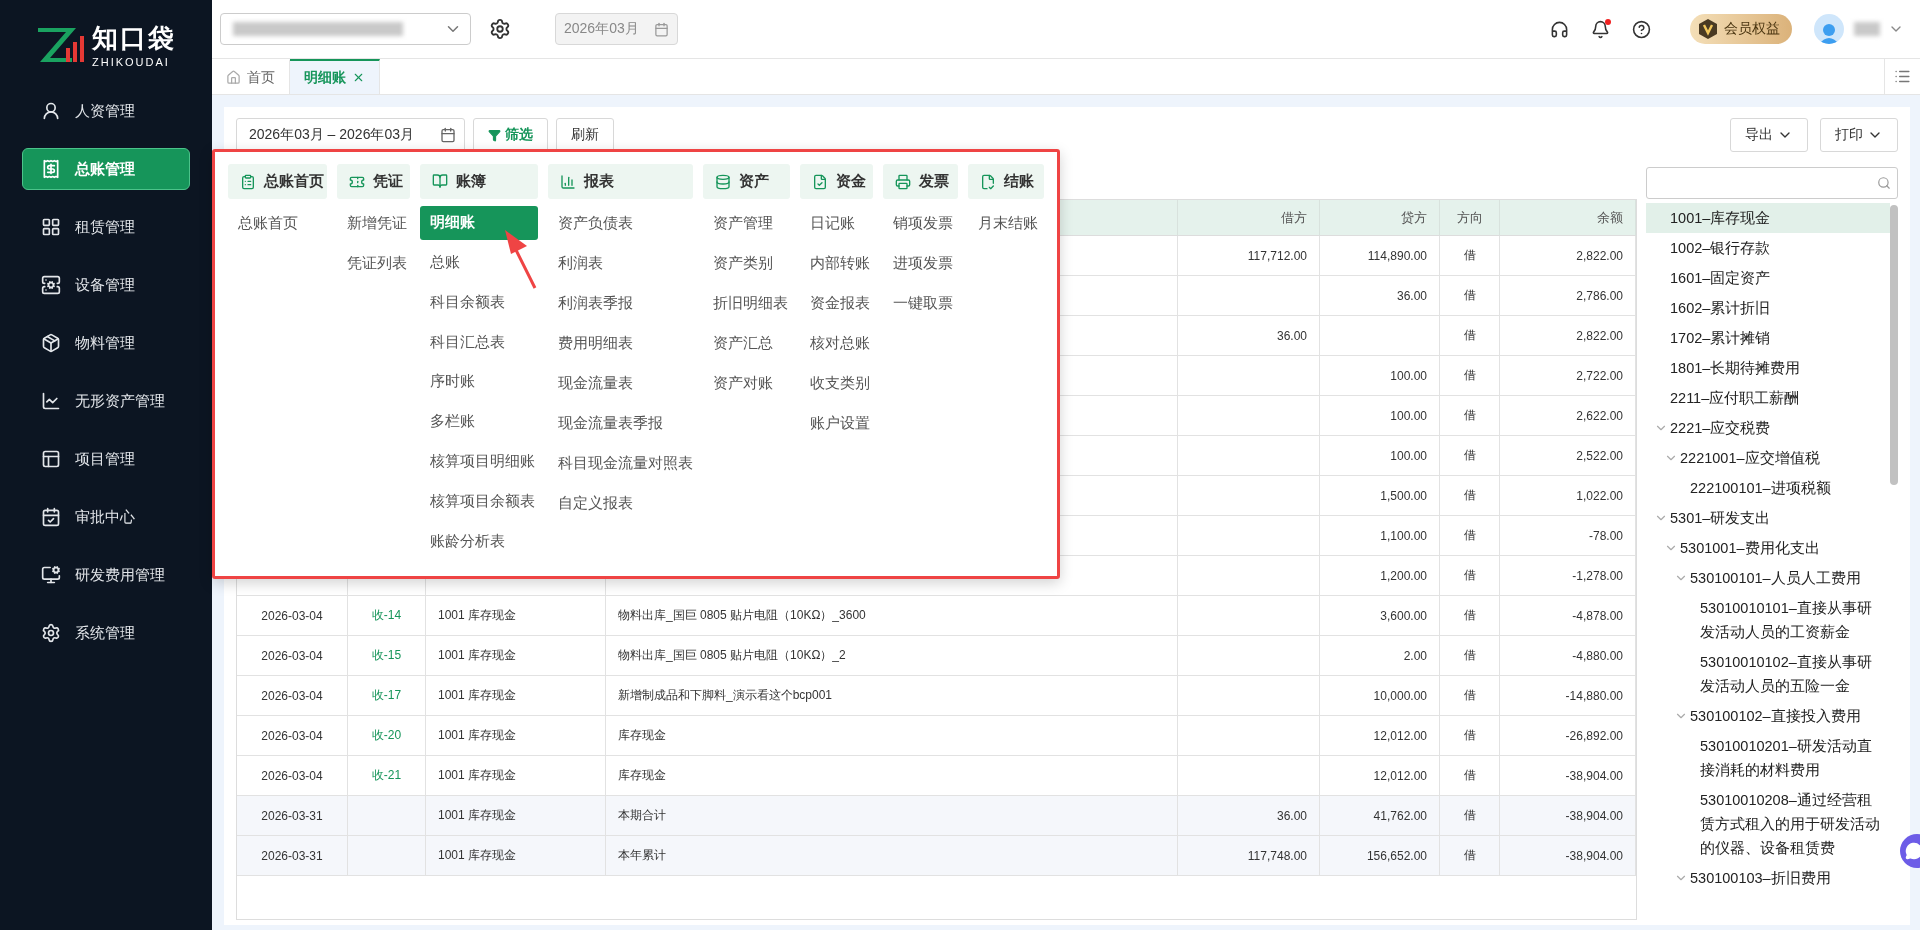  Describe the element at coordinates (746, 223) in the screenshot. I see `menu-item: 资产管理` at that location.